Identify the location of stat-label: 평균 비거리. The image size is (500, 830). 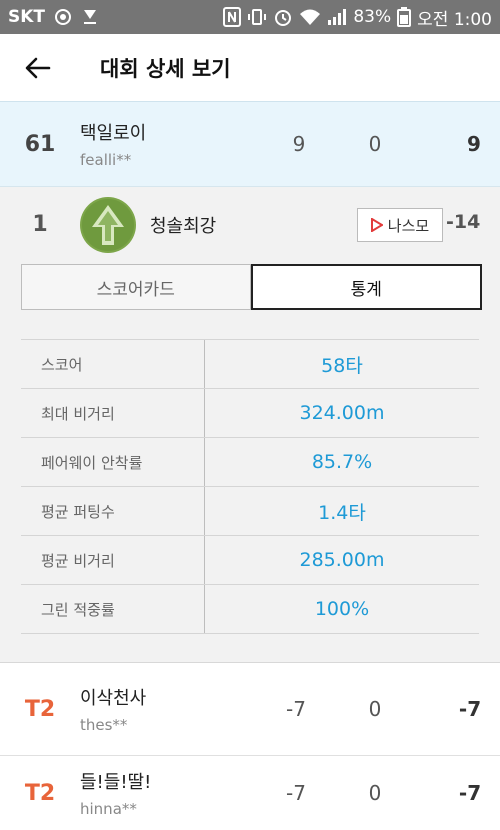
(113, 560).